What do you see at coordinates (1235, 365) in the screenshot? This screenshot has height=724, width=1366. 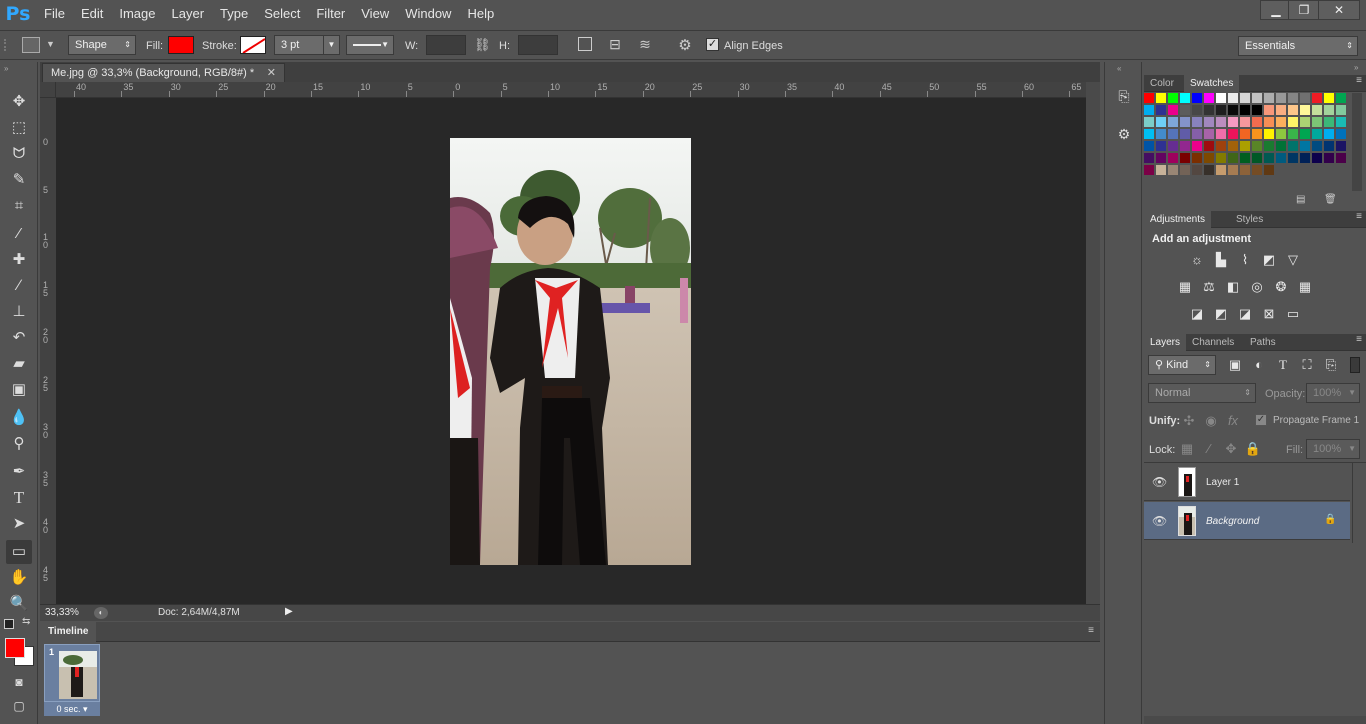 I see `filter-pixel-icon: ▣` at bounding box center [1235, 365].